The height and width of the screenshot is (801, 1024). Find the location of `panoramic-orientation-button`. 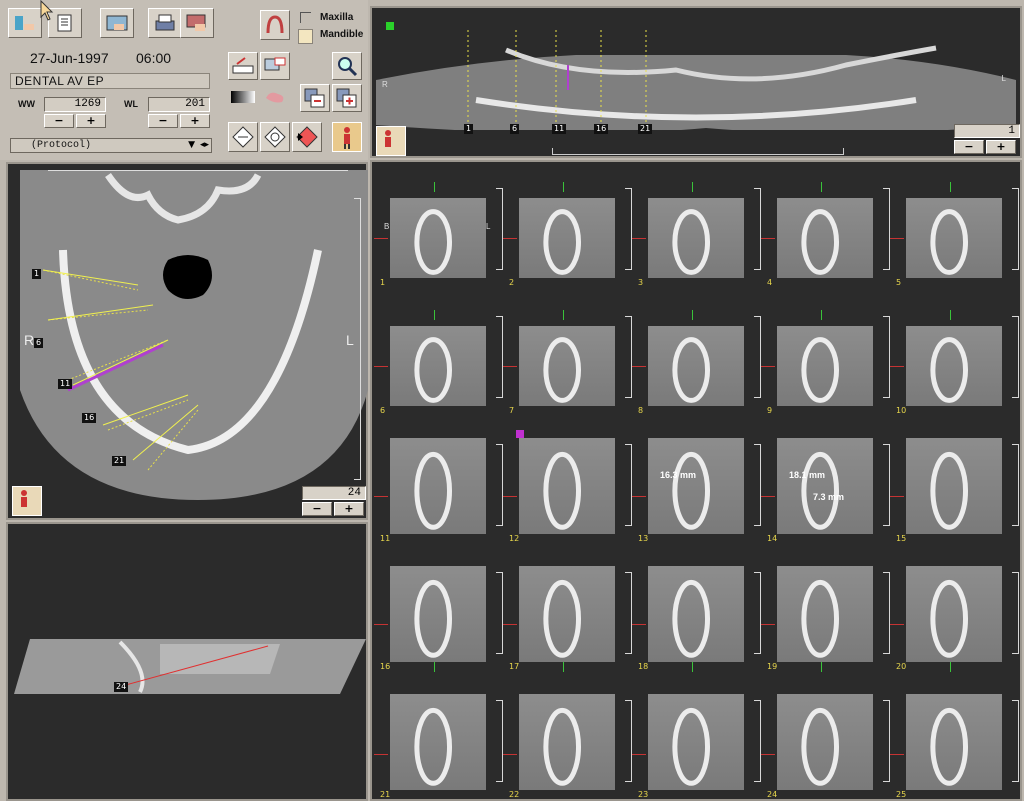

panoramic-orientation-button is located at coordinates (391, 141).